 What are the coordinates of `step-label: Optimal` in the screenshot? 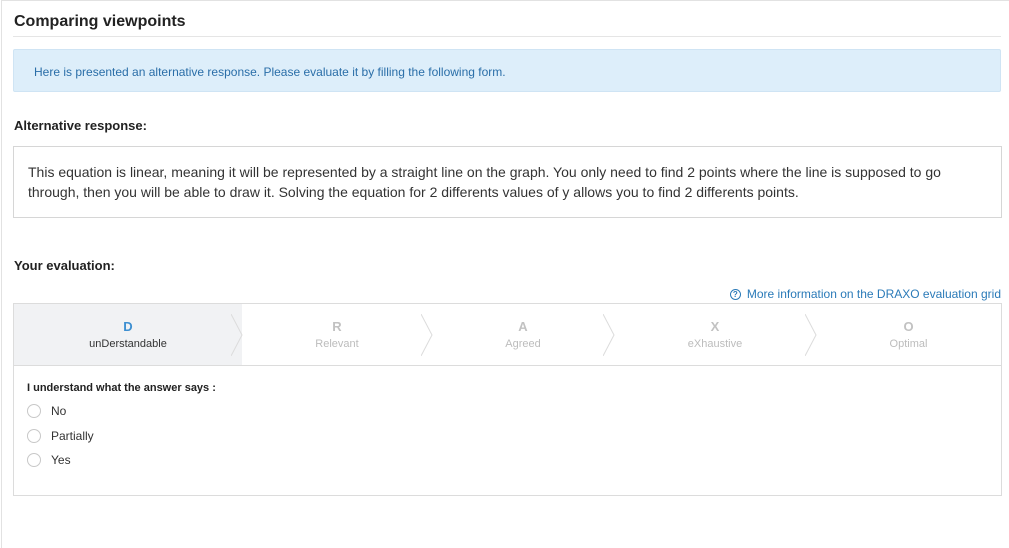 It's located at (908, 344).